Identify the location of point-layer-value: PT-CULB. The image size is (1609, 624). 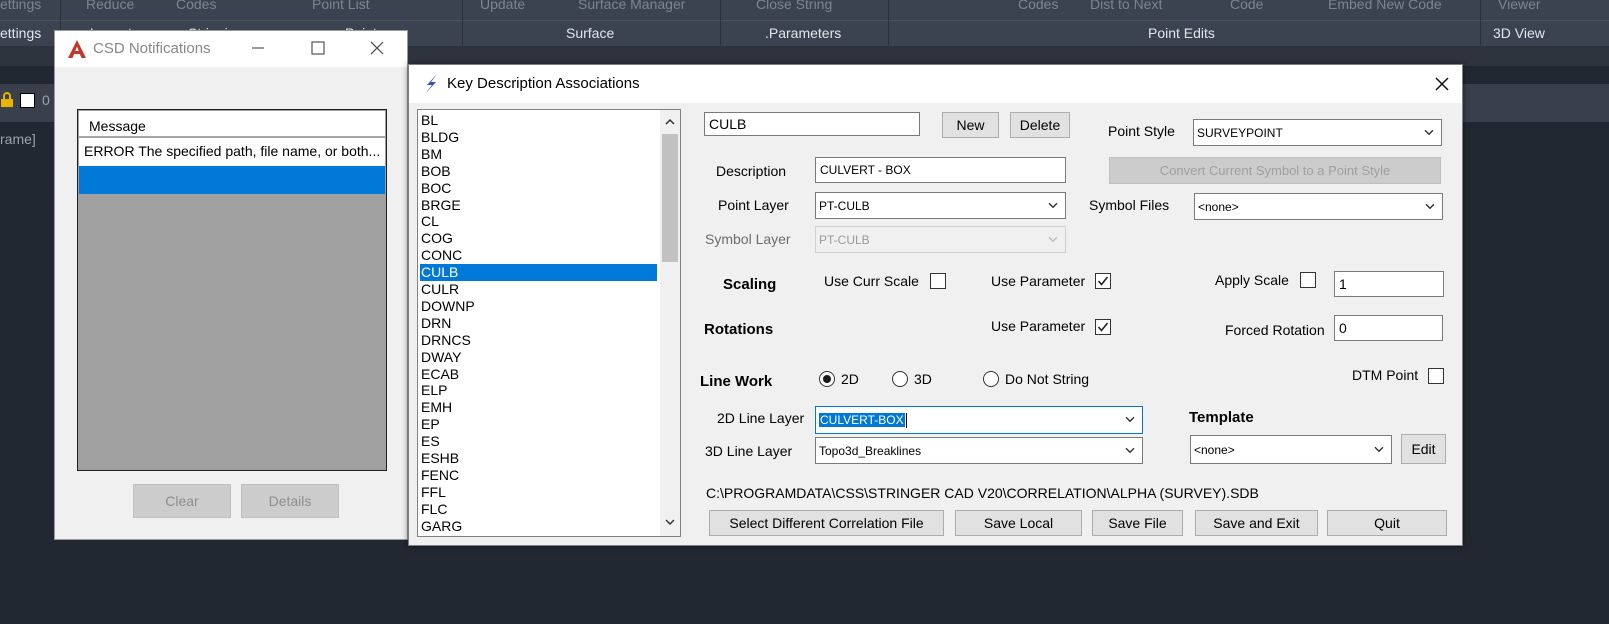
(844, 205).